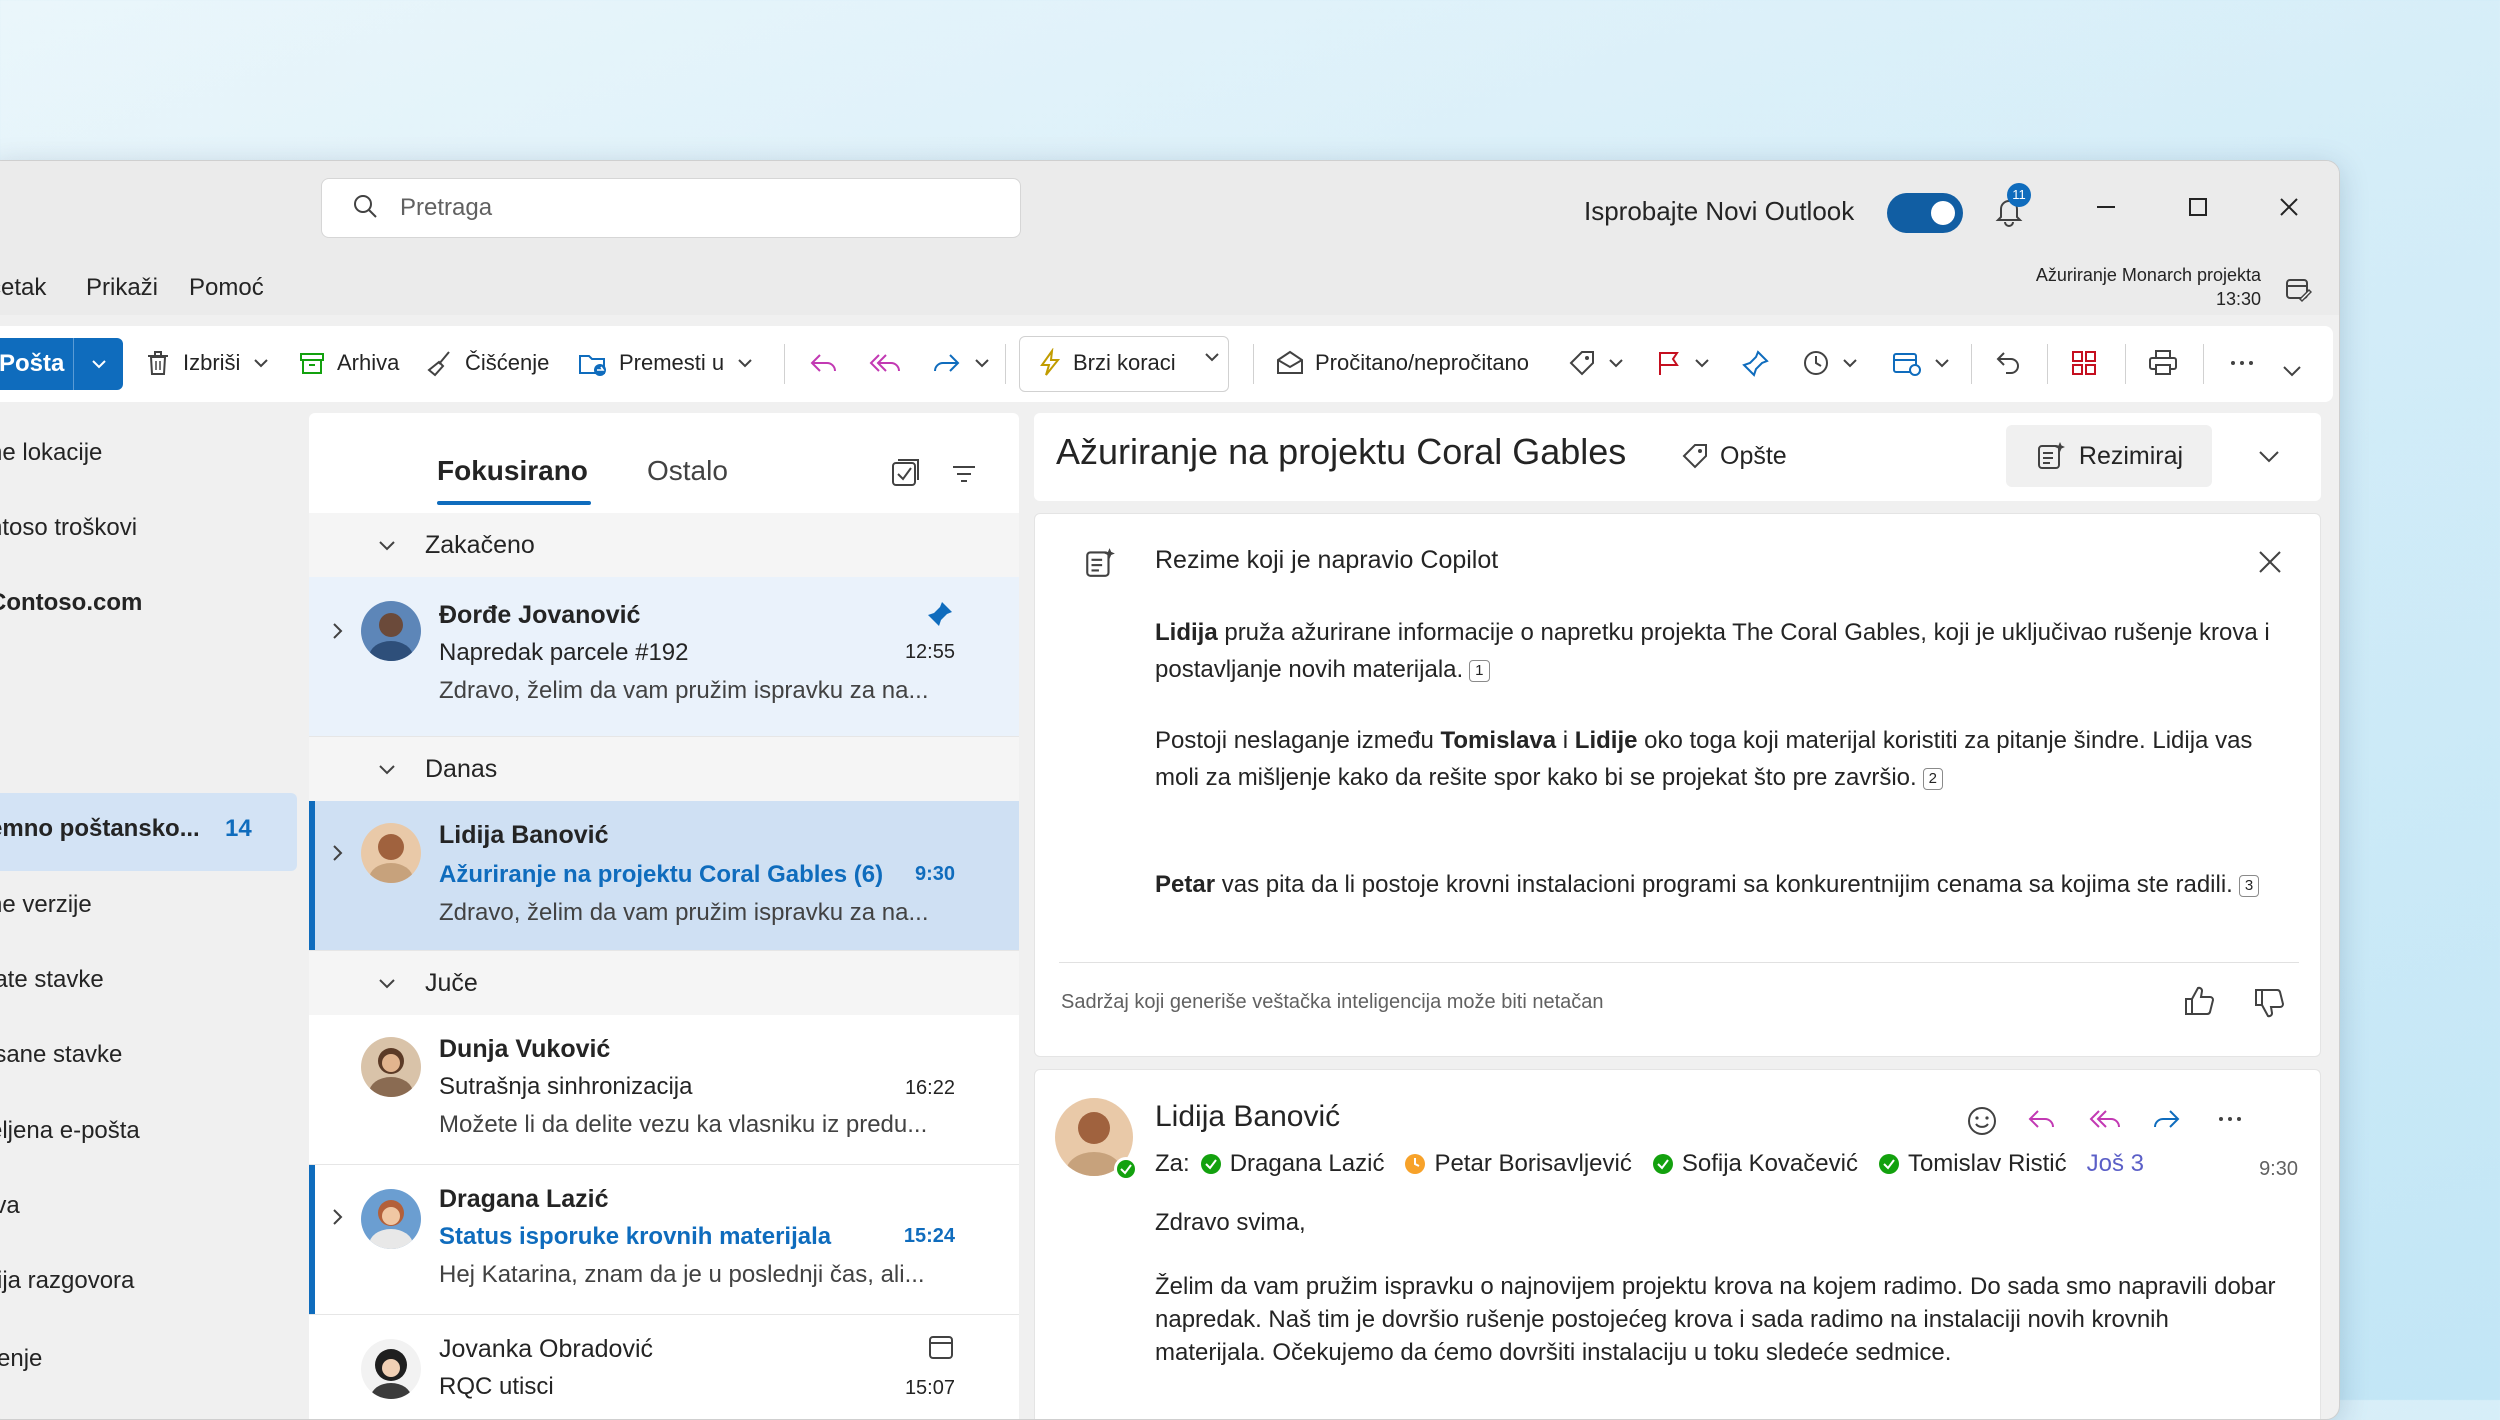 The height and width of the screenshot is (1420, 2500). Describe the element at coordinates (1933, 778) in the screenshot. I see `citation-reference: 2` at that location.